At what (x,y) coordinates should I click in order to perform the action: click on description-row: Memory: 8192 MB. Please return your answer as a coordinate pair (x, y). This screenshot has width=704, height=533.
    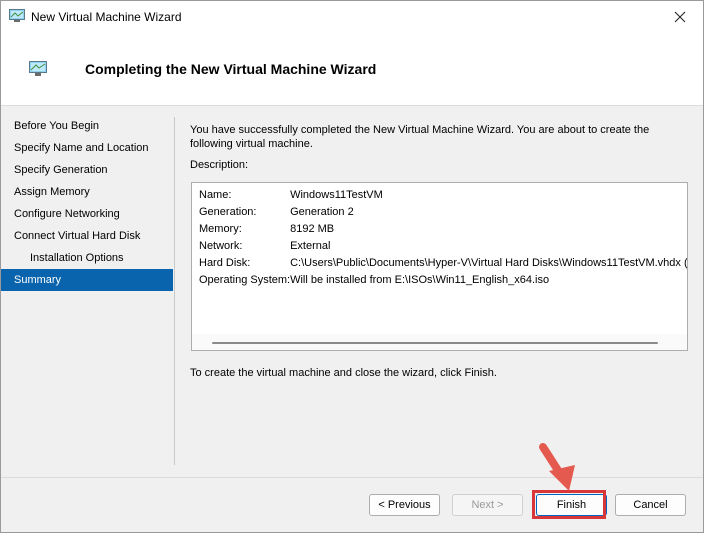
    Looking at the image, I should click on (443, 228).